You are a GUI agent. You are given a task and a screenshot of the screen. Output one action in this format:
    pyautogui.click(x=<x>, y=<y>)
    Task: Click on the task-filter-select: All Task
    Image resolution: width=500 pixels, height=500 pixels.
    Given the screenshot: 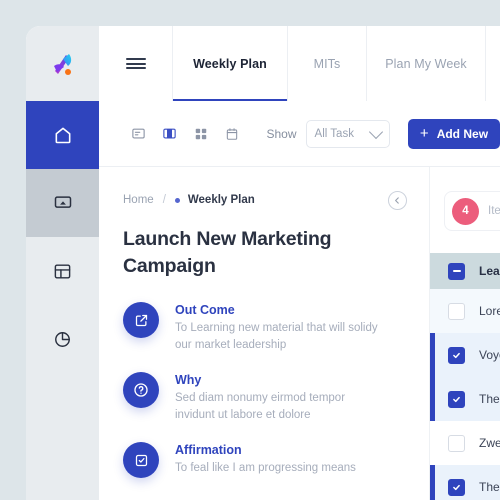 What is the action you would take?
    pyautogui.click(x=347, y=133)
    